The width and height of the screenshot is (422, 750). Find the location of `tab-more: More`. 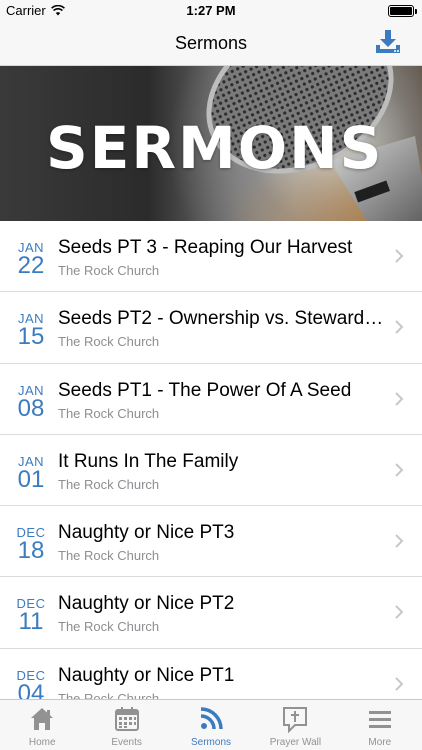

tab-more: More is located at coordinates (380, 725).